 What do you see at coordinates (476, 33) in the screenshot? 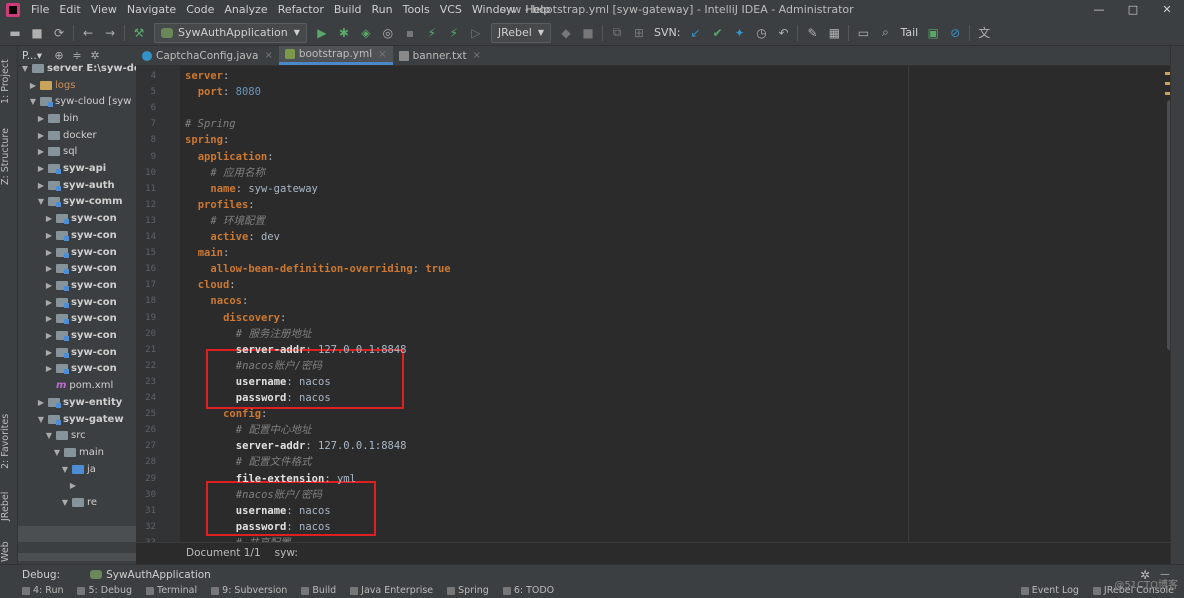
I see `resume-icon: ▷` at bounding box center [476, 33].